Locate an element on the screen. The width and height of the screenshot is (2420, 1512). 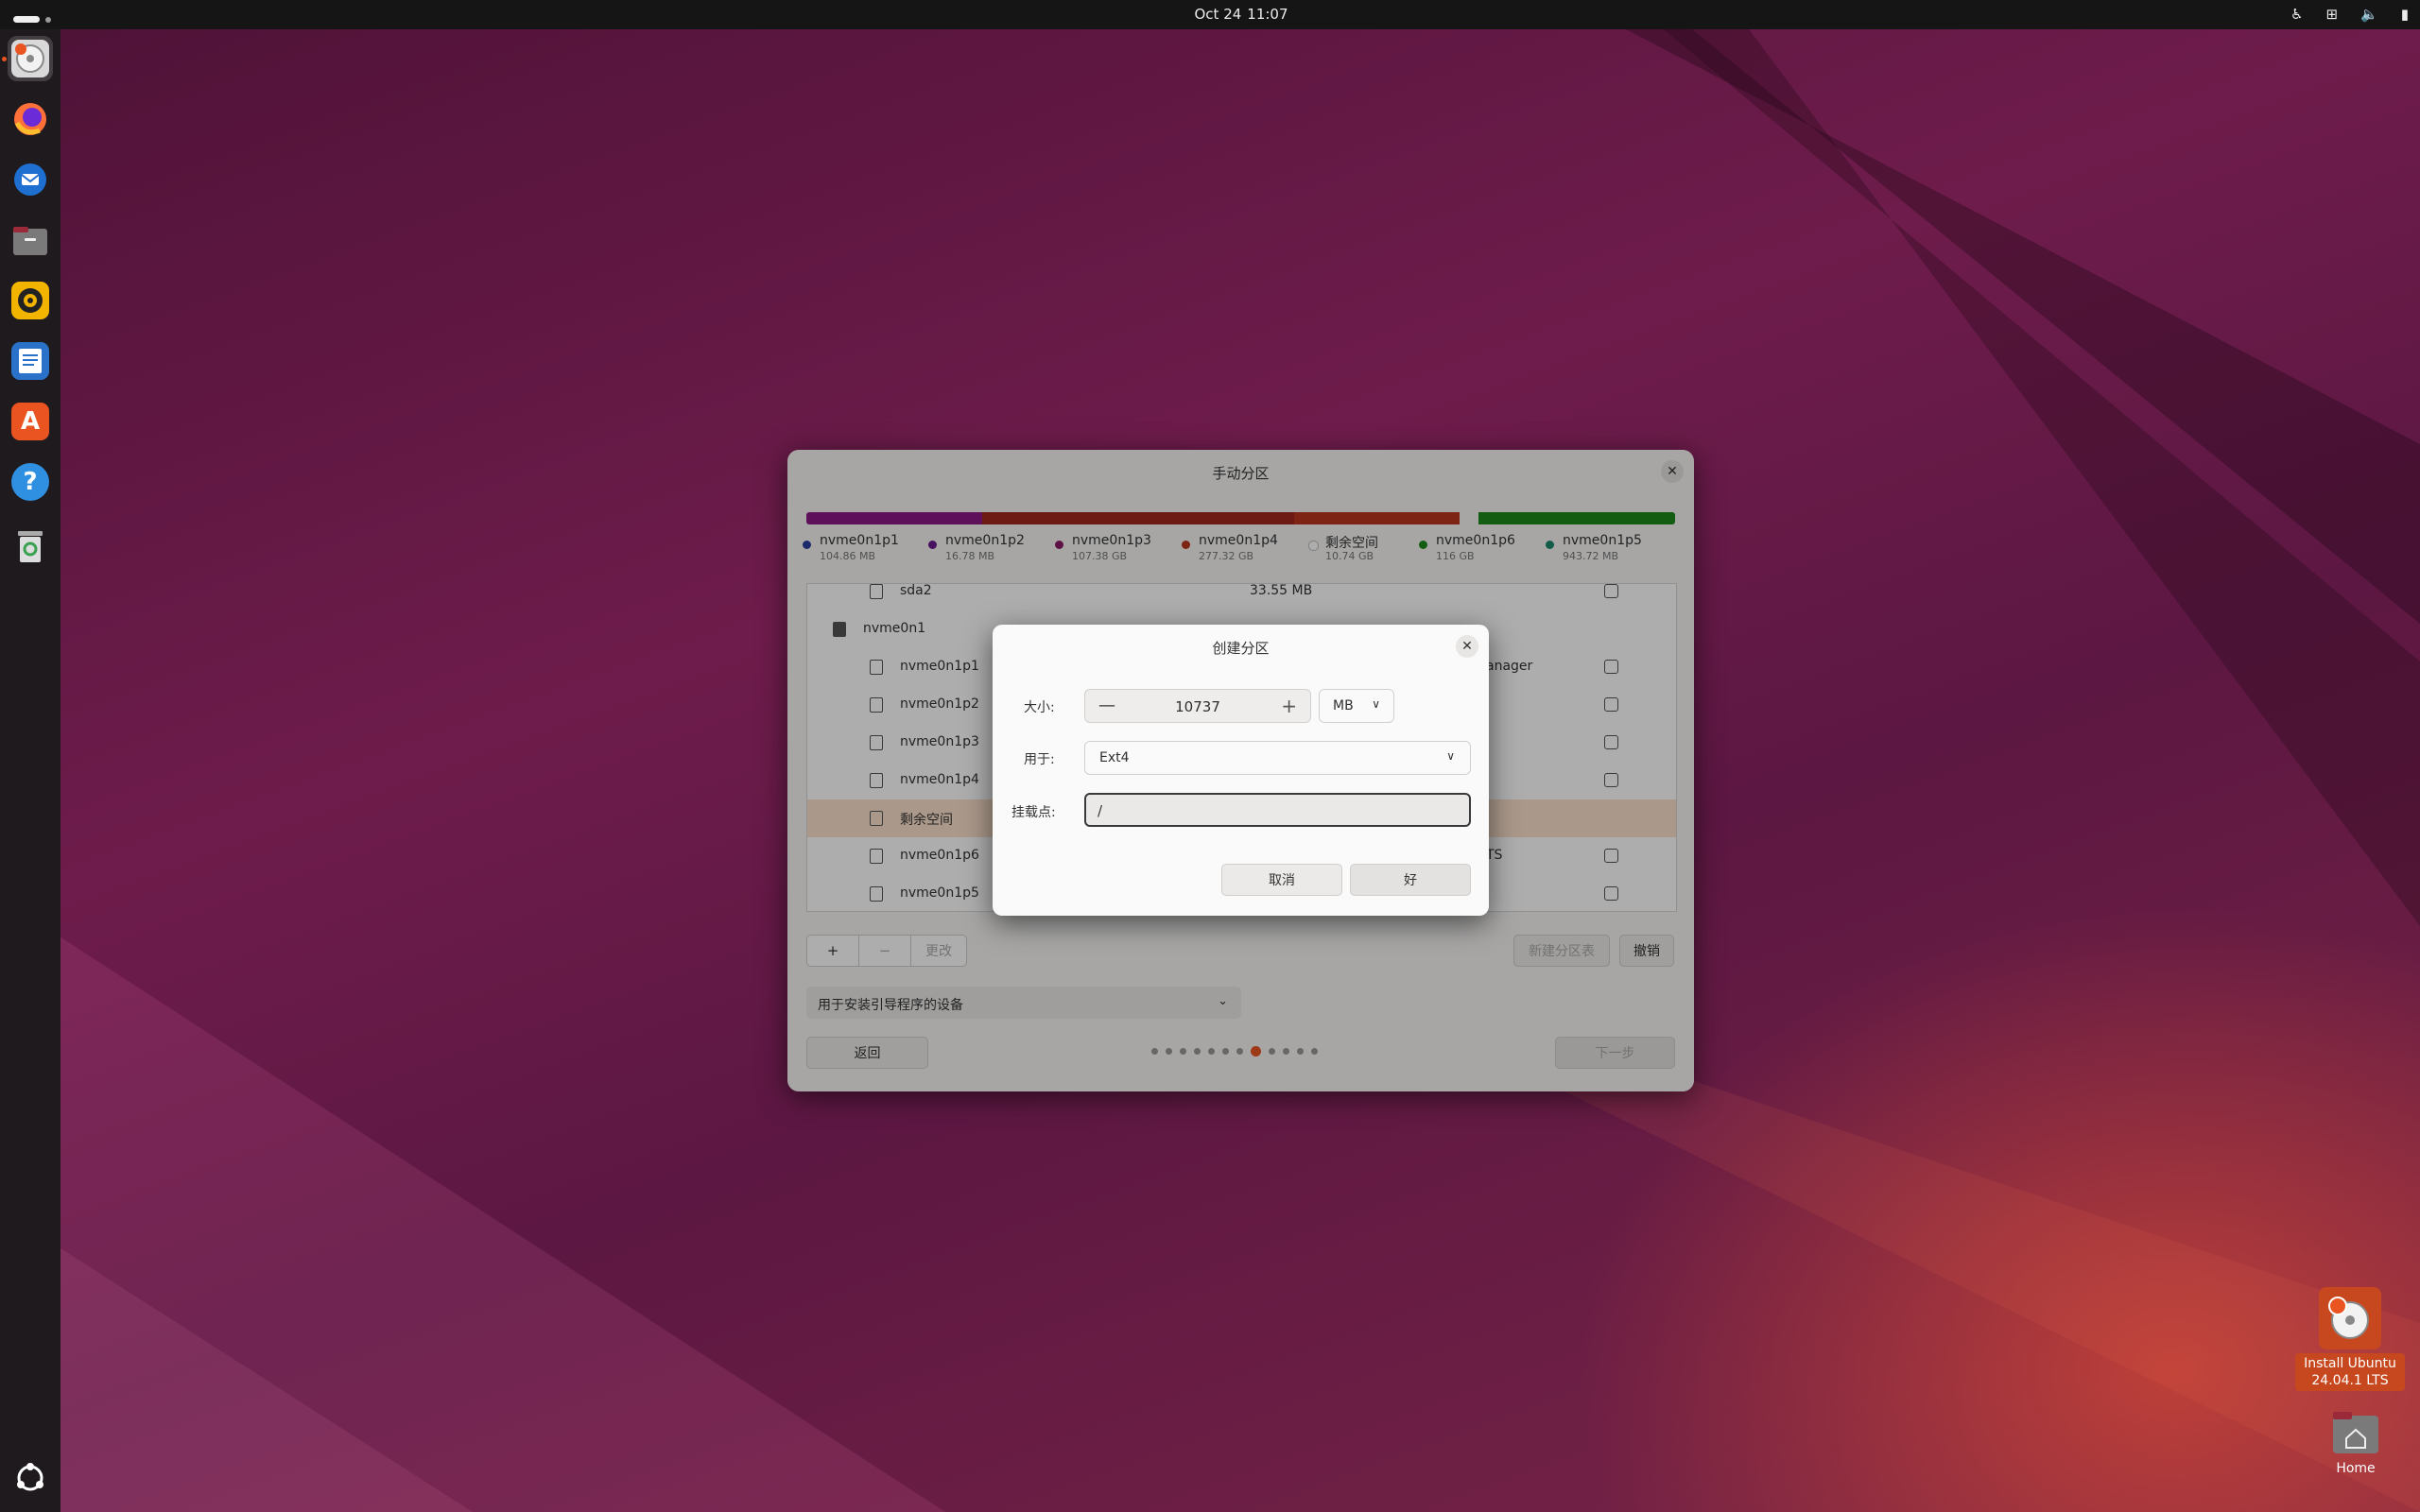
mount-point-label: 挂载点: is located at coordinates (1033, 812).